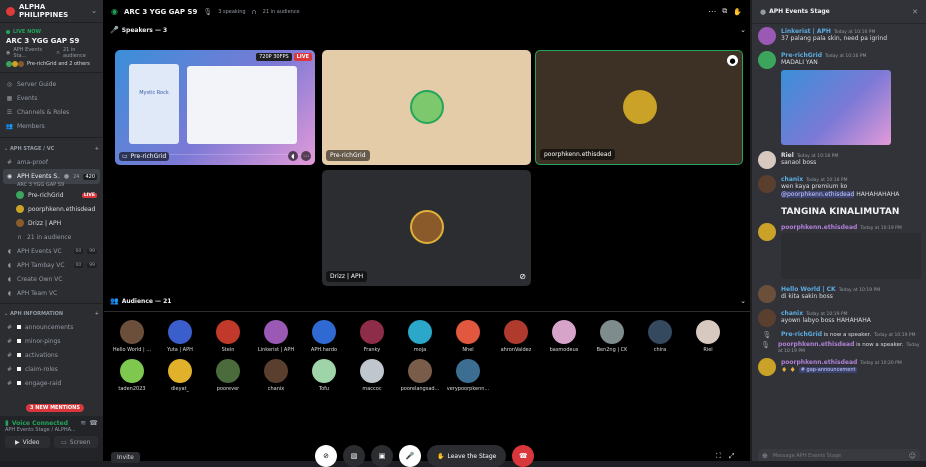 This screenshot has height=467, width=926. Describe the element at coordinates (732, 456) in the screenshot. I see `expand-icon: ⤢` at that location.